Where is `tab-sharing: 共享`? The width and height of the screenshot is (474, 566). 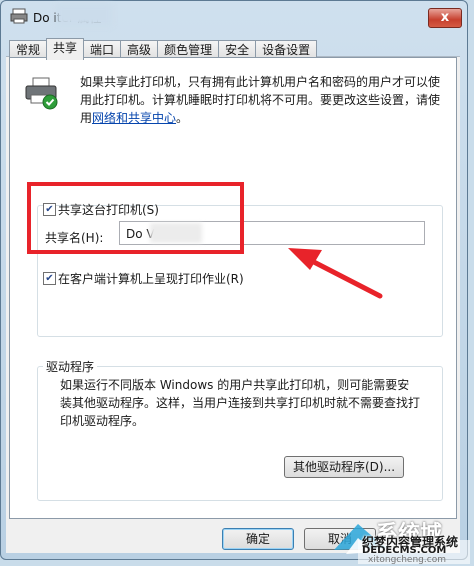
tab-sharing: 共享 is located at coordinates (65, 49).